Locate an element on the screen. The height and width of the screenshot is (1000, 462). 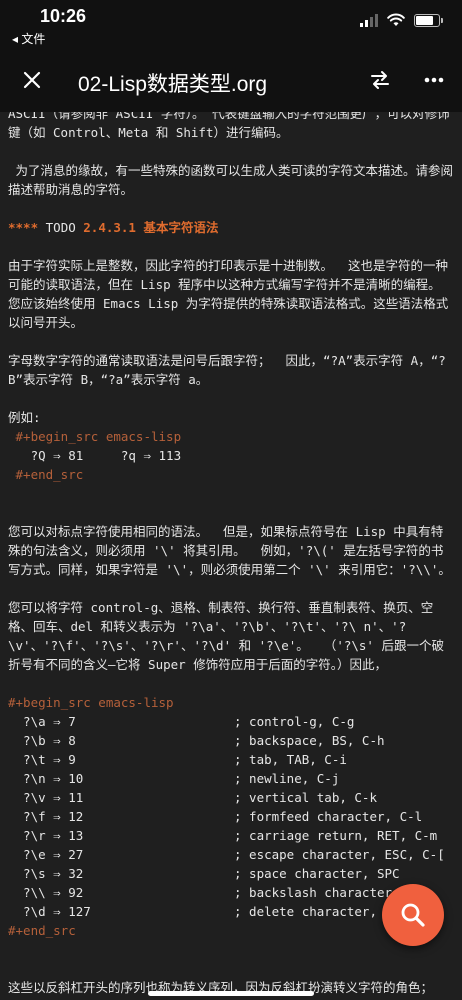
code-line: ?\f ⇒ 12 ; formfeed character, C-l is located at coordinates (231, 816).